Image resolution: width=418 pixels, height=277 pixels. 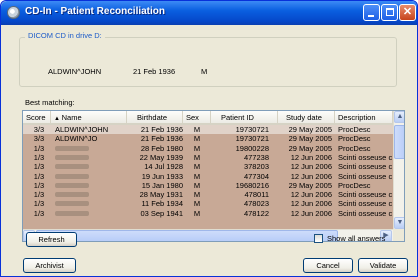 What do you see at coordinates (328, 265) in the screenshot?
I see `cancel-button: Cancel` at bounding box center [328, 265].